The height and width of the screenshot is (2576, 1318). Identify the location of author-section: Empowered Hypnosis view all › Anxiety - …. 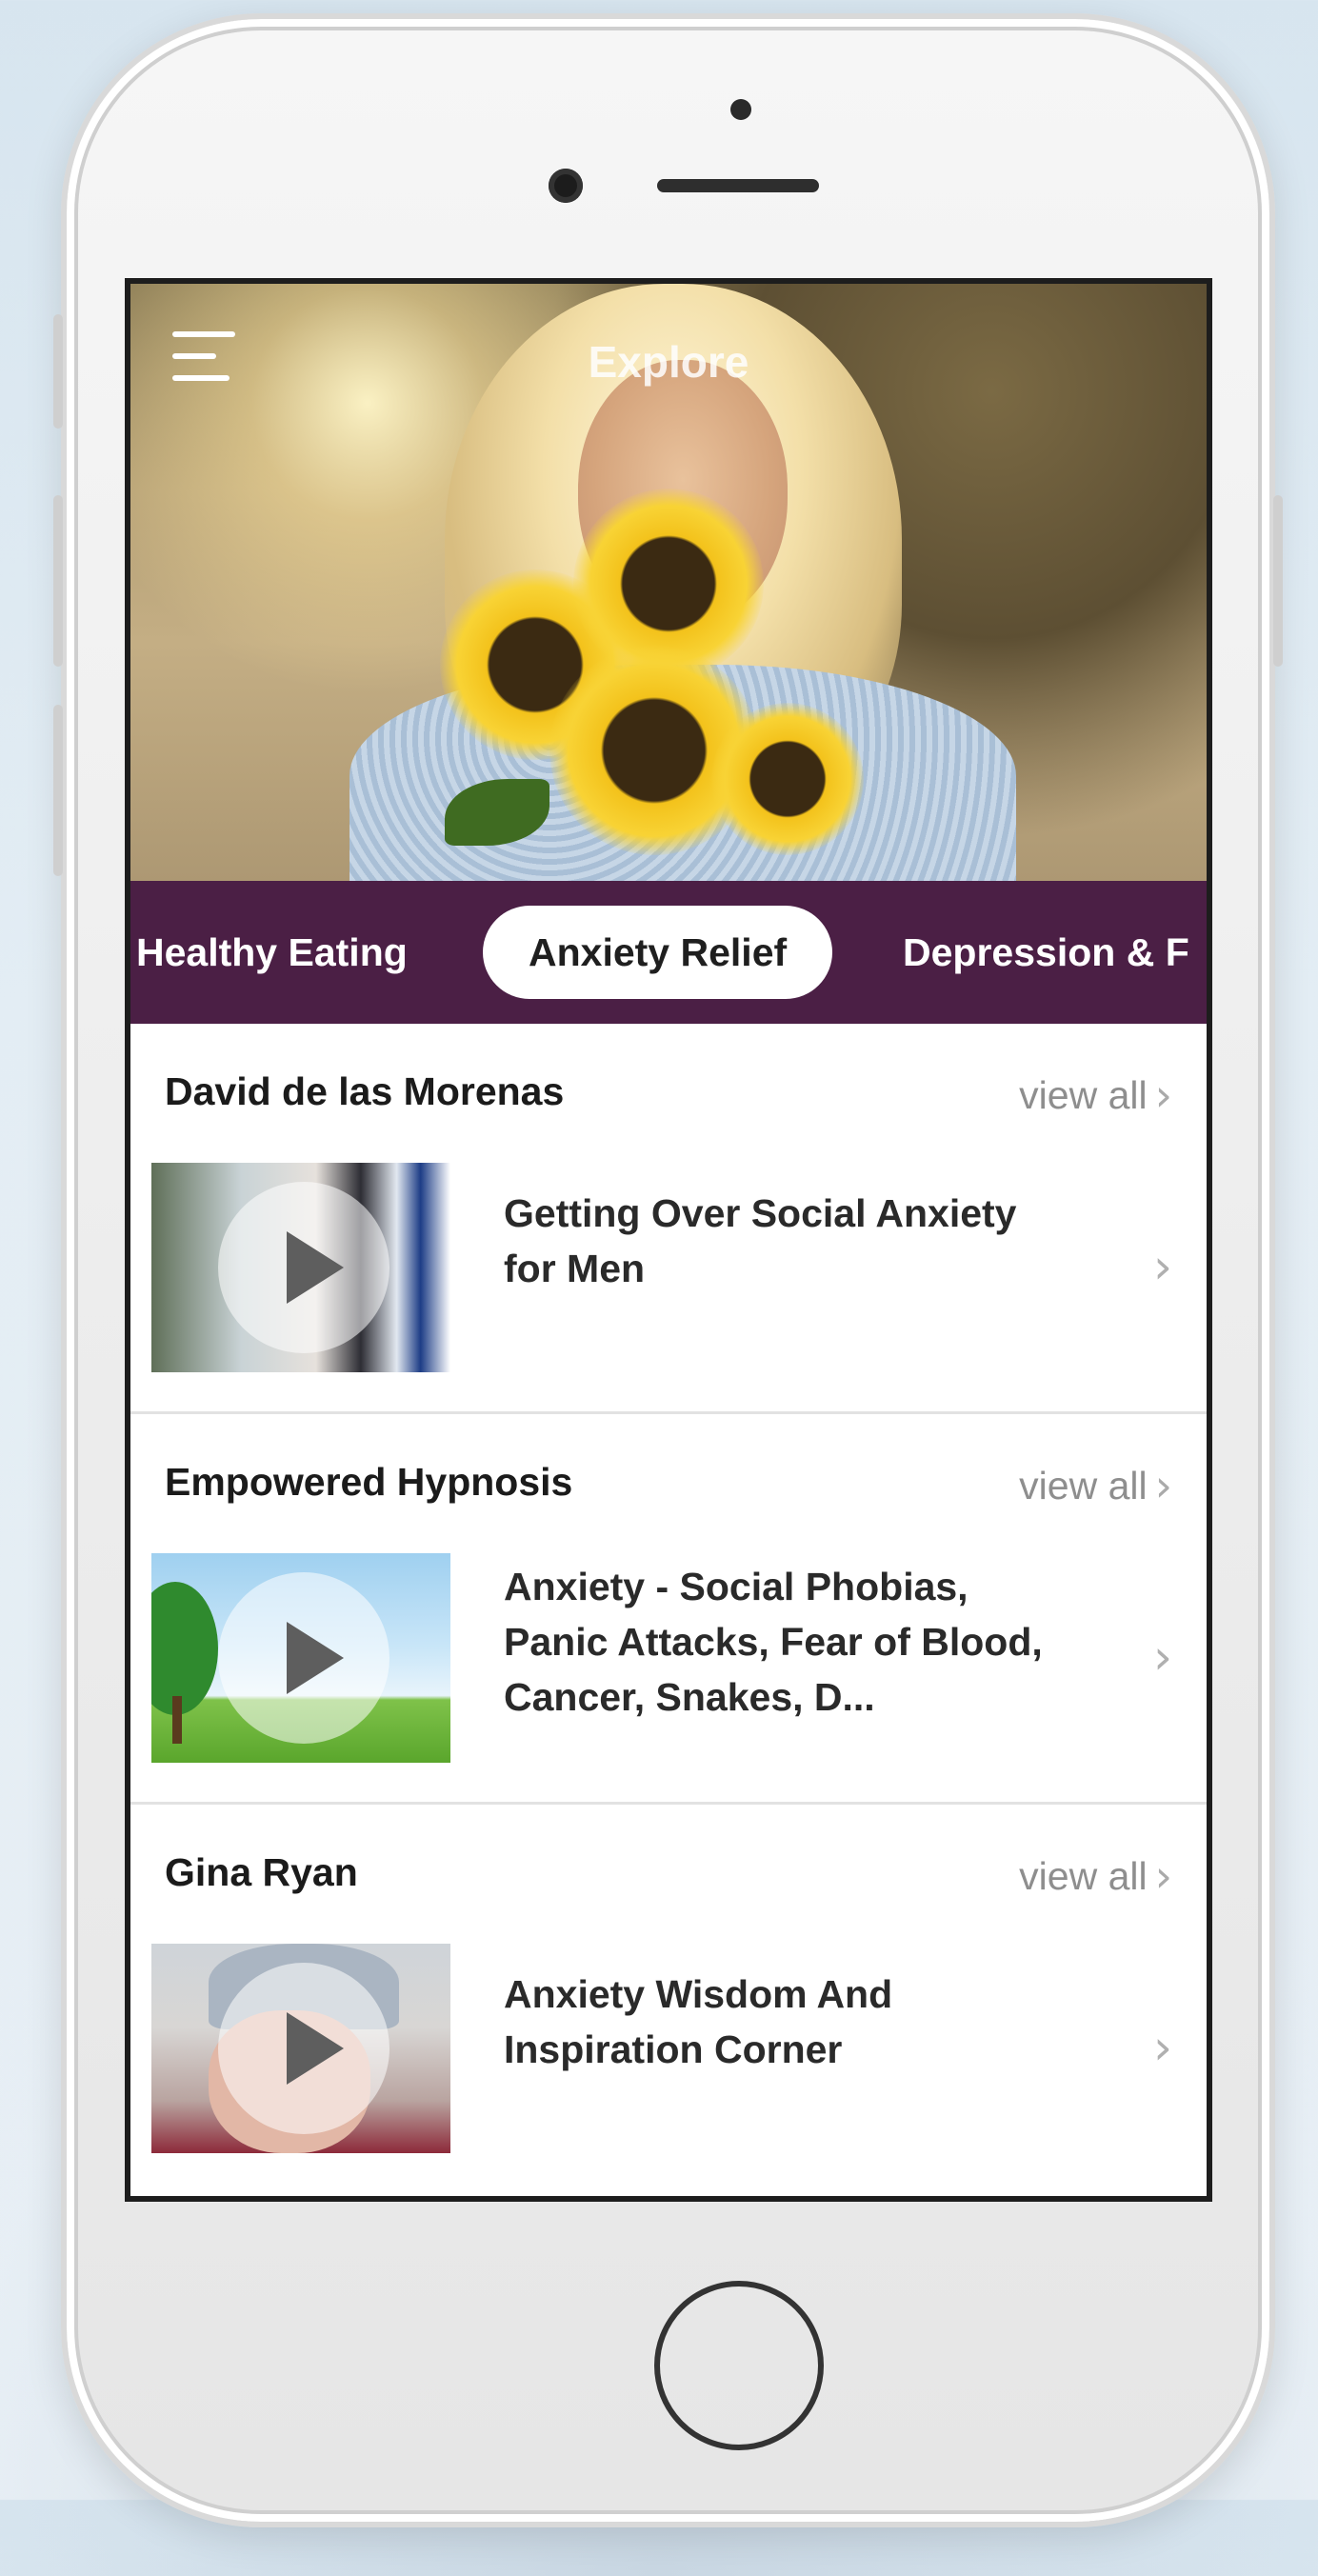
(668, 1609).